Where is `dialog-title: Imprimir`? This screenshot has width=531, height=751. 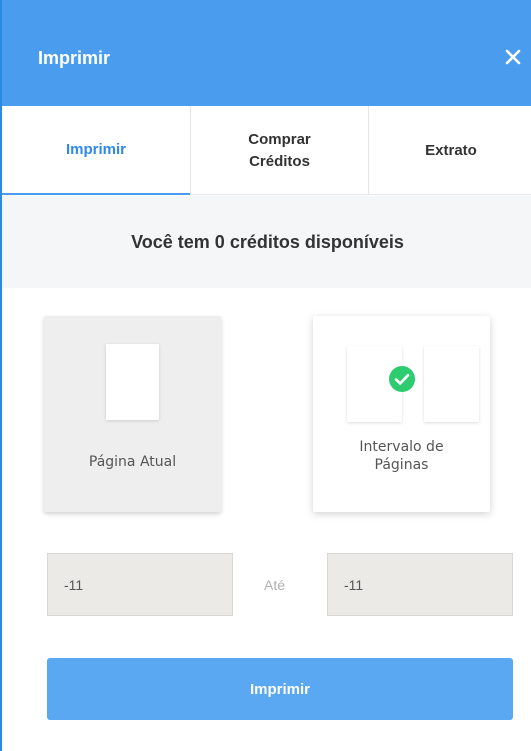 dialog-title: Imprimir is located at coordinates (74, 58).